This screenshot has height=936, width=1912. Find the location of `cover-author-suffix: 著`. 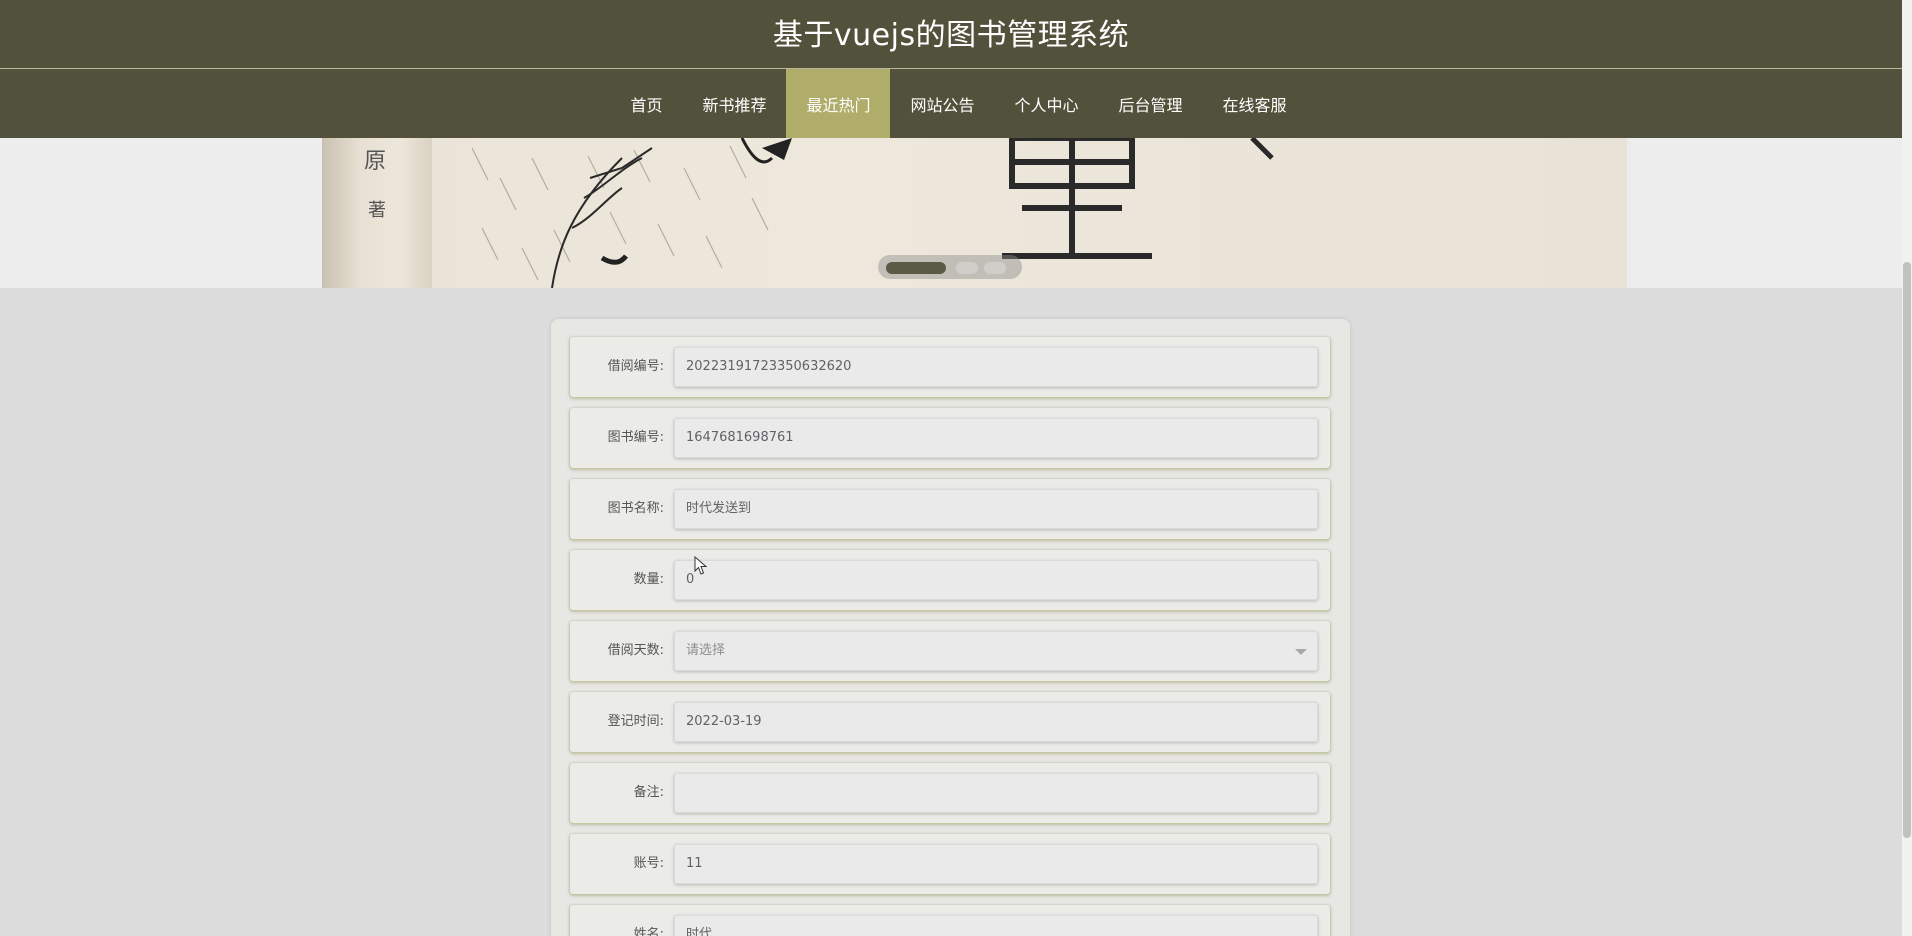

cover-author-suffix: 著 is located at coordinates (377, 210).